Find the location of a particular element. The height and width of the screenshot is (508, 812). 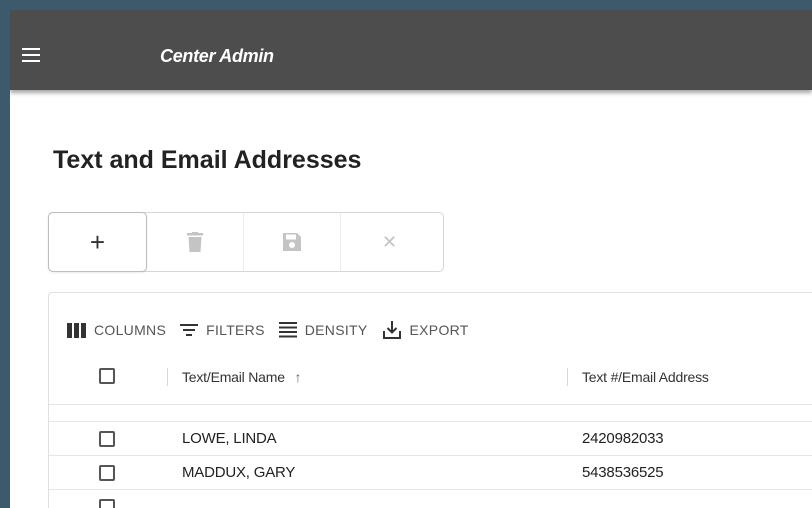

column-header-address-label: Text #/Email Address is located at coordinates (645, 377).